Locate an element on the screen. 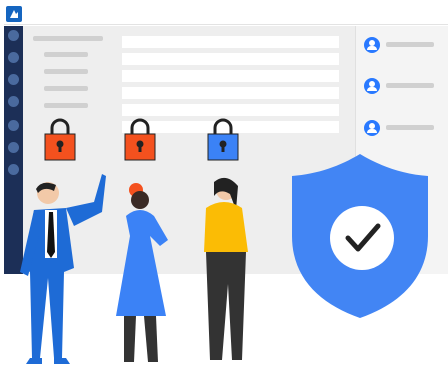  woman-figure is located at coordinates (142, 272).